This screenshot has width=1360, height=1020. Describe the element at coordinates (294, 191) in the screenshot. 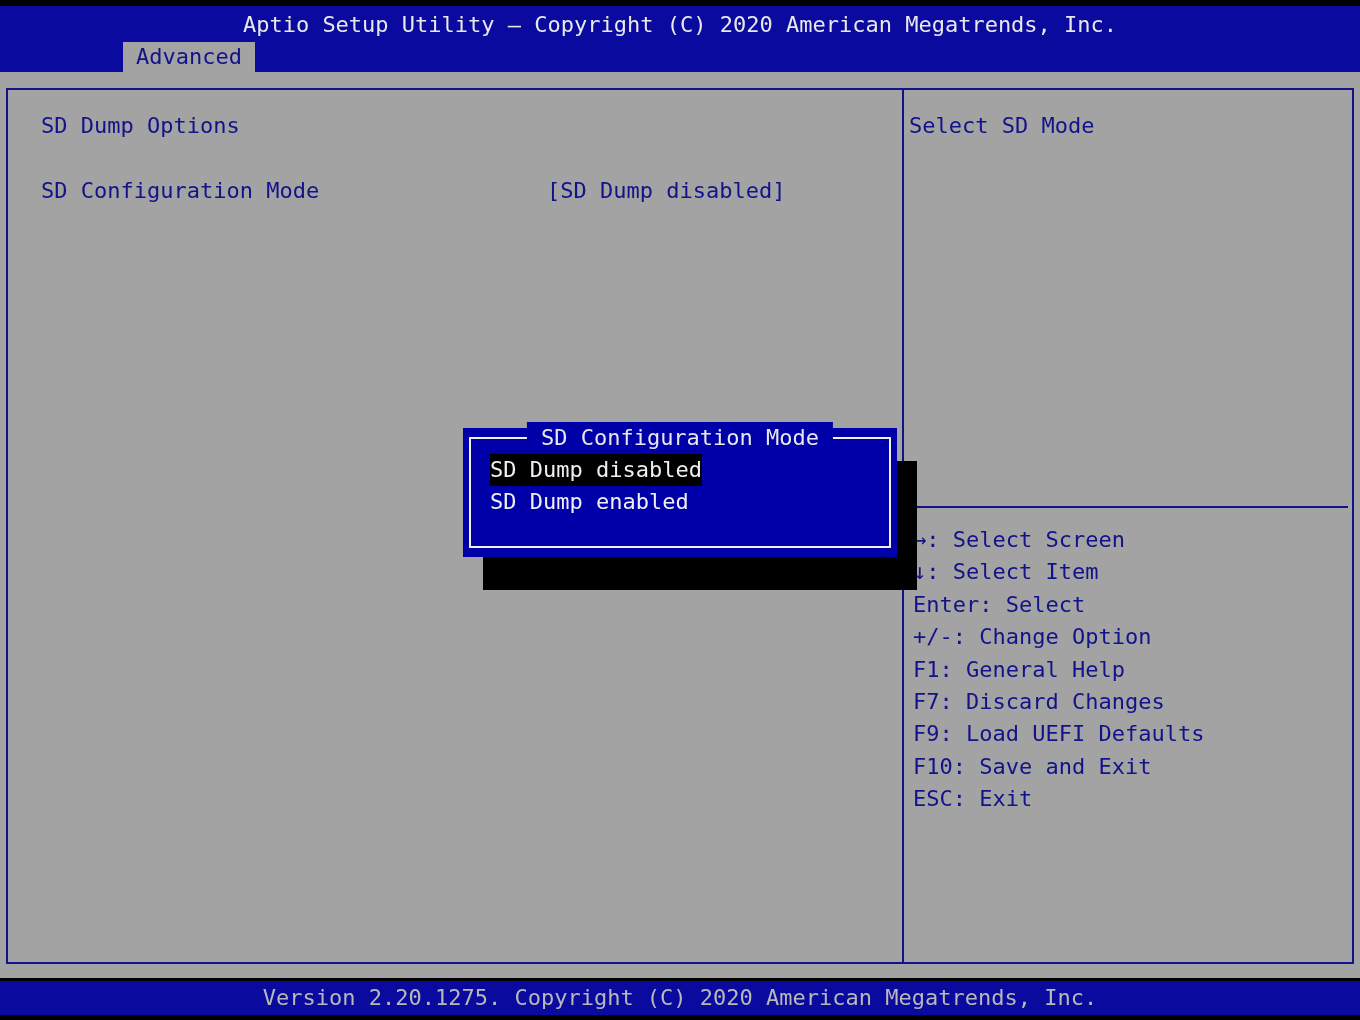

I see `setting-label: SD Configuration Mode` at that location.